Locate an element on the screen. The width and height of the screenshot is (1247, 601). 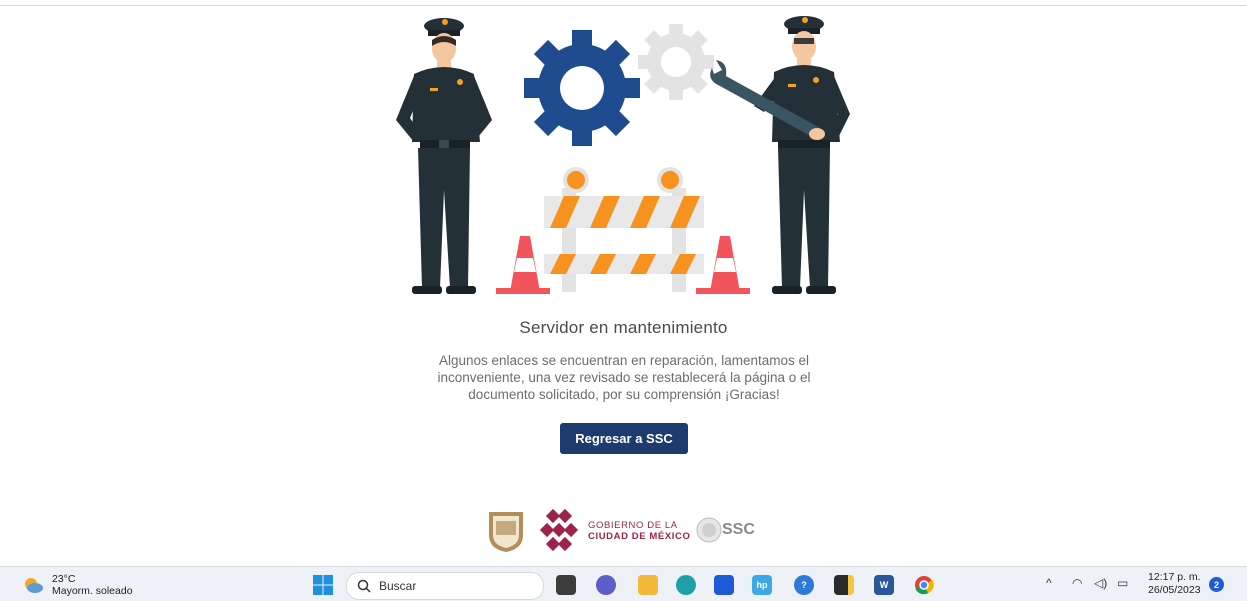
windows-start-icon is located at coordinates (323, 585).